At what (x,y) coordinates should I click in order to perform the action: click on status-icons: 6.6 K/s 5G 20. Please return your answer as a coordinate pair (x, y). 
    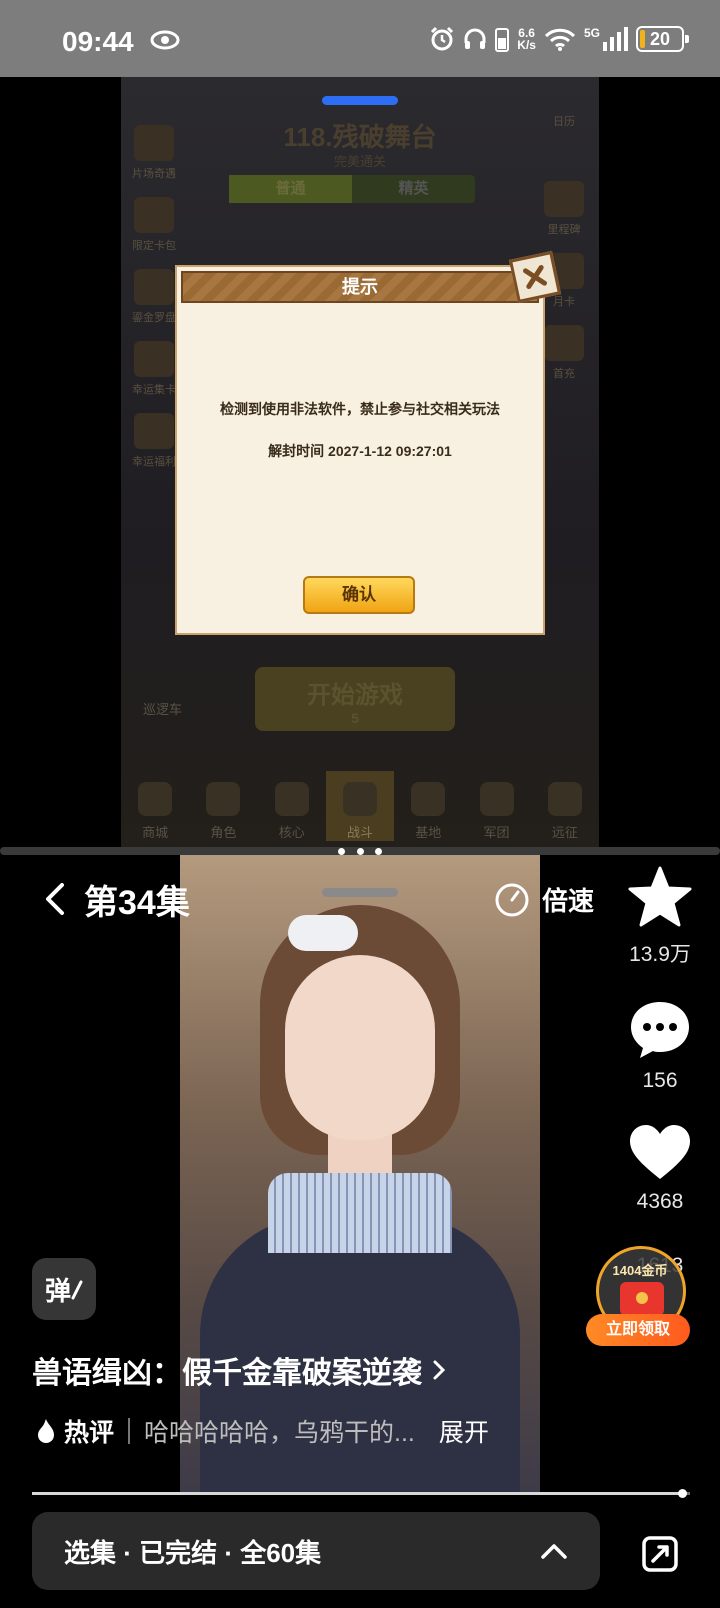
    Looking at the image, I should click on (559, 39).